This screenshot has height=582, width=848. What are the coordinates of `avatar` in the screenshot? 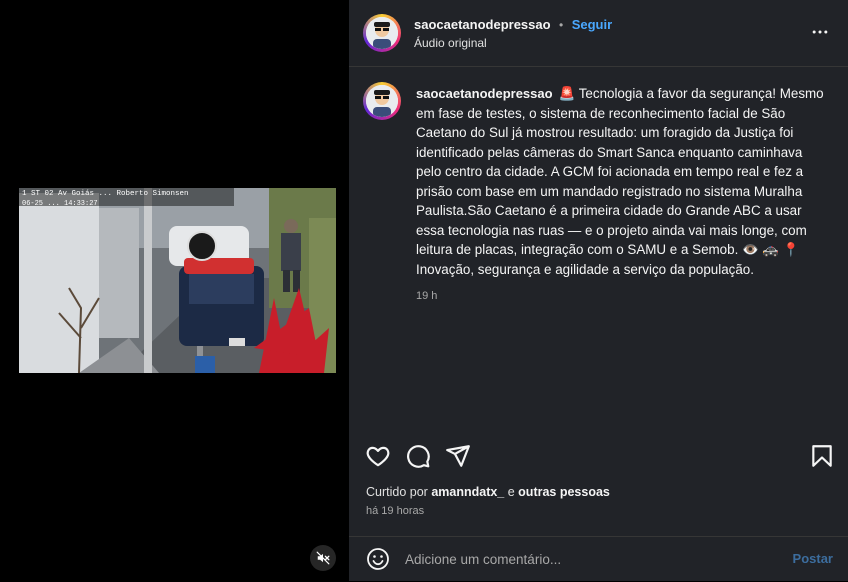 It's located at (382, 33).